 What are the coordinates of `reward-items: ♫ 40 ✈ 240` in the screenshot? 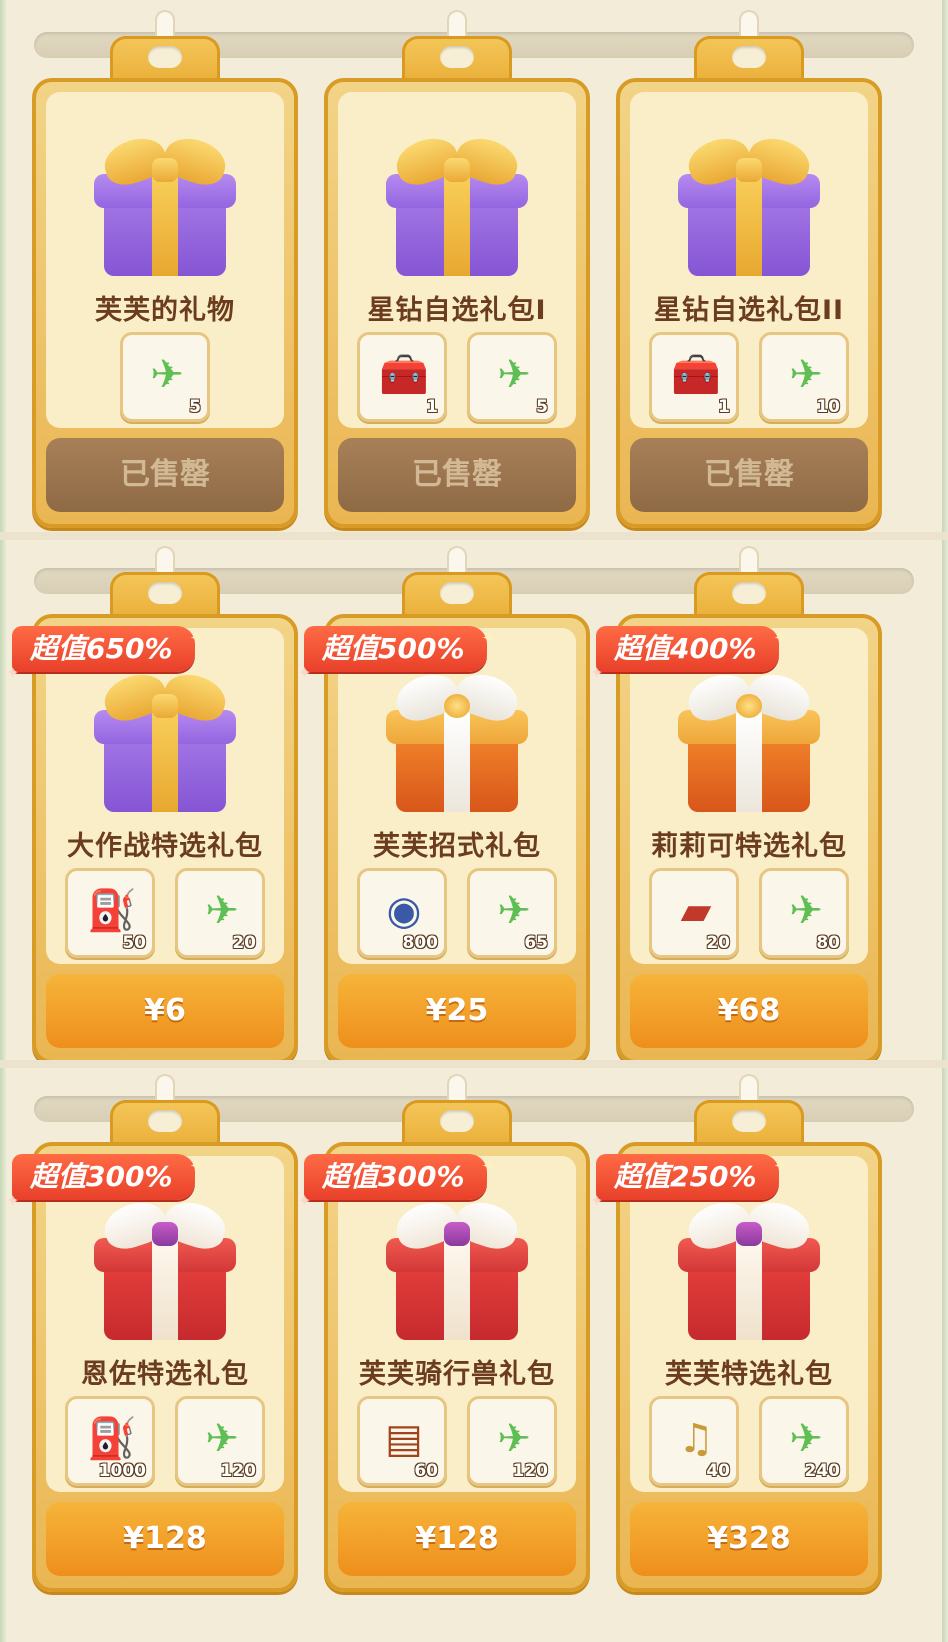 It's located at (749, 1441).